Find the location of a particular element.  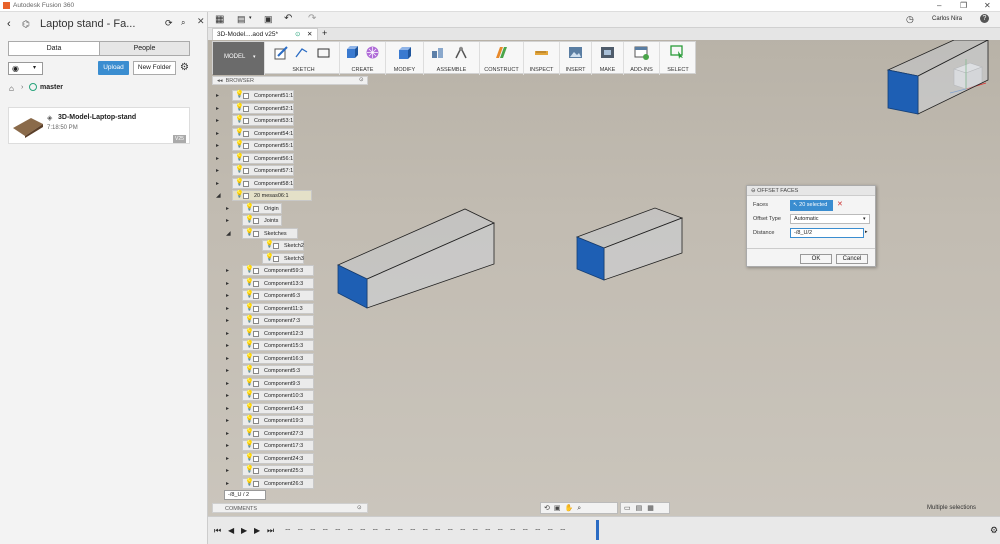

gear-icon: ⚙ is located at coordinates (184, 67).